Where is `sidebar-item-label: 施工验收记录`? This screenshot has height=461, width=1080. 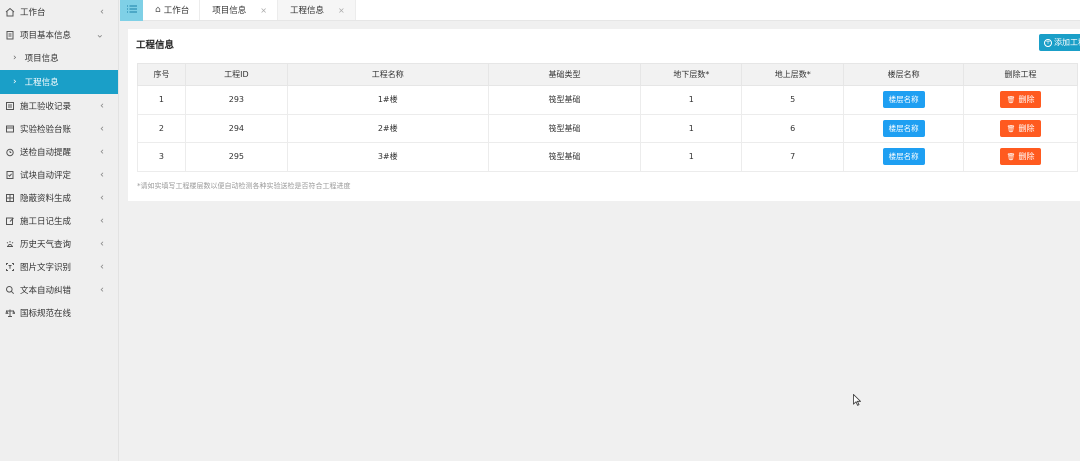
sidebar-item-label: 施工验收记录 is located at coordinates (46, 106).